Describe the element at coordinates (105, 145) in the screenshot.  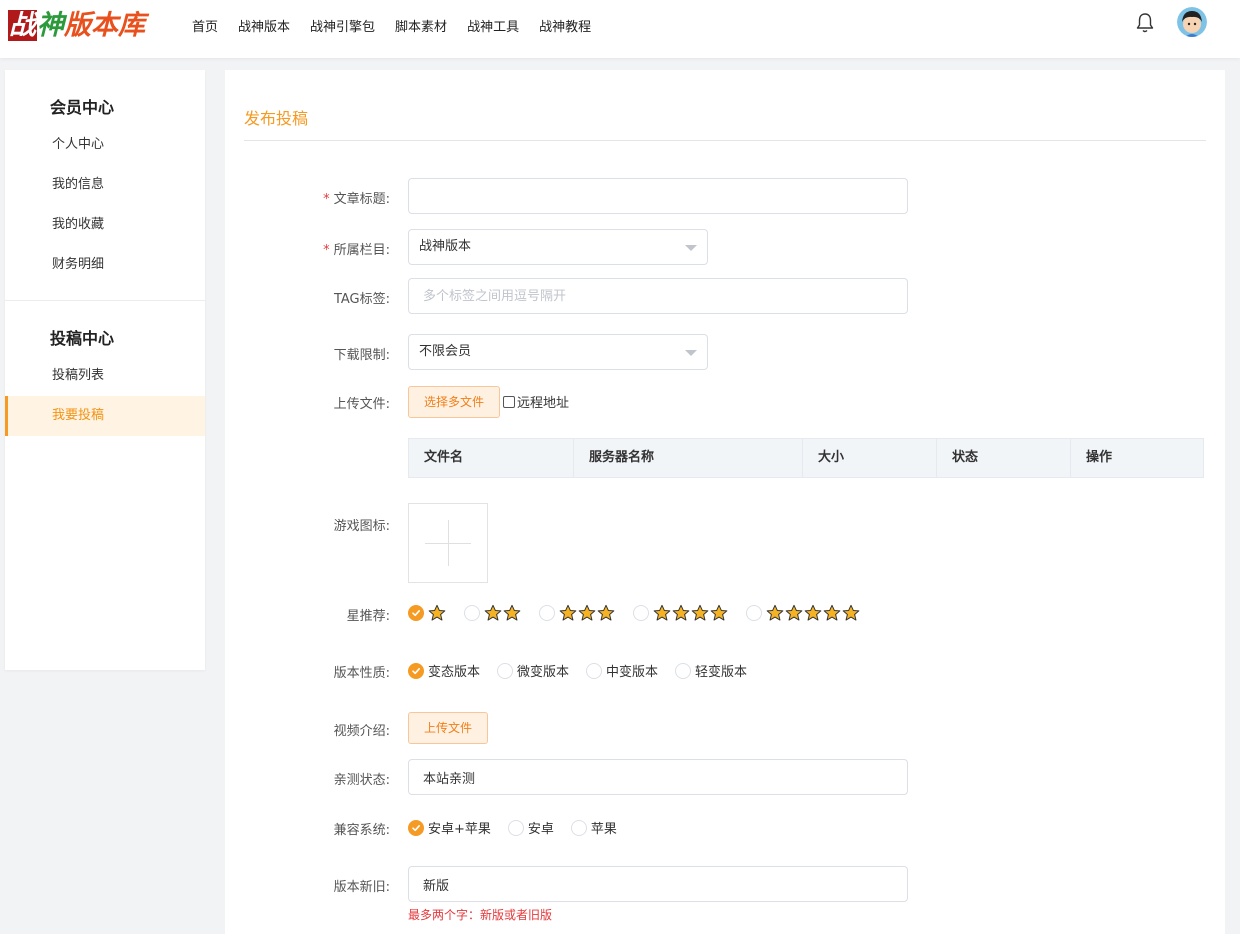
I see `sidebar-item-personal-center: 个人中心` at that location.